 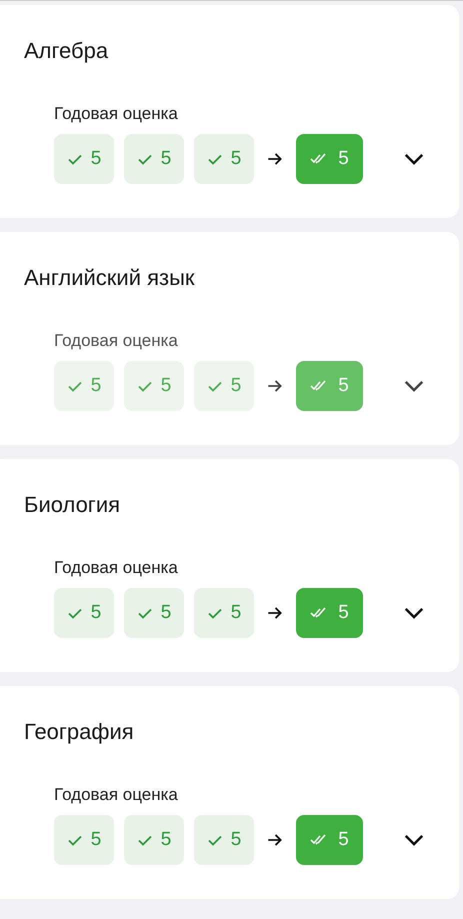 What do you see at coordinates (73, 505) in the screenshot?
I see `subject-title: Биология` at bounding box center [73, 505].